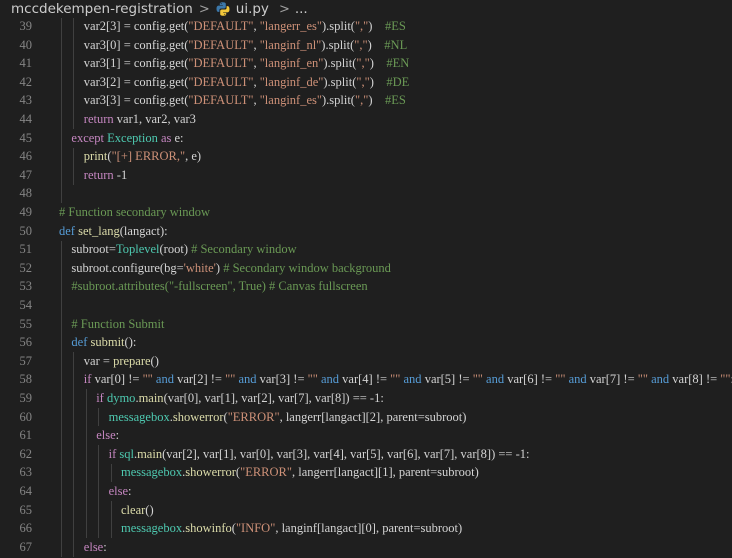  Describe the element at coordinates (26, 119) in the screenshot. I see `line-number: 44` at that location.